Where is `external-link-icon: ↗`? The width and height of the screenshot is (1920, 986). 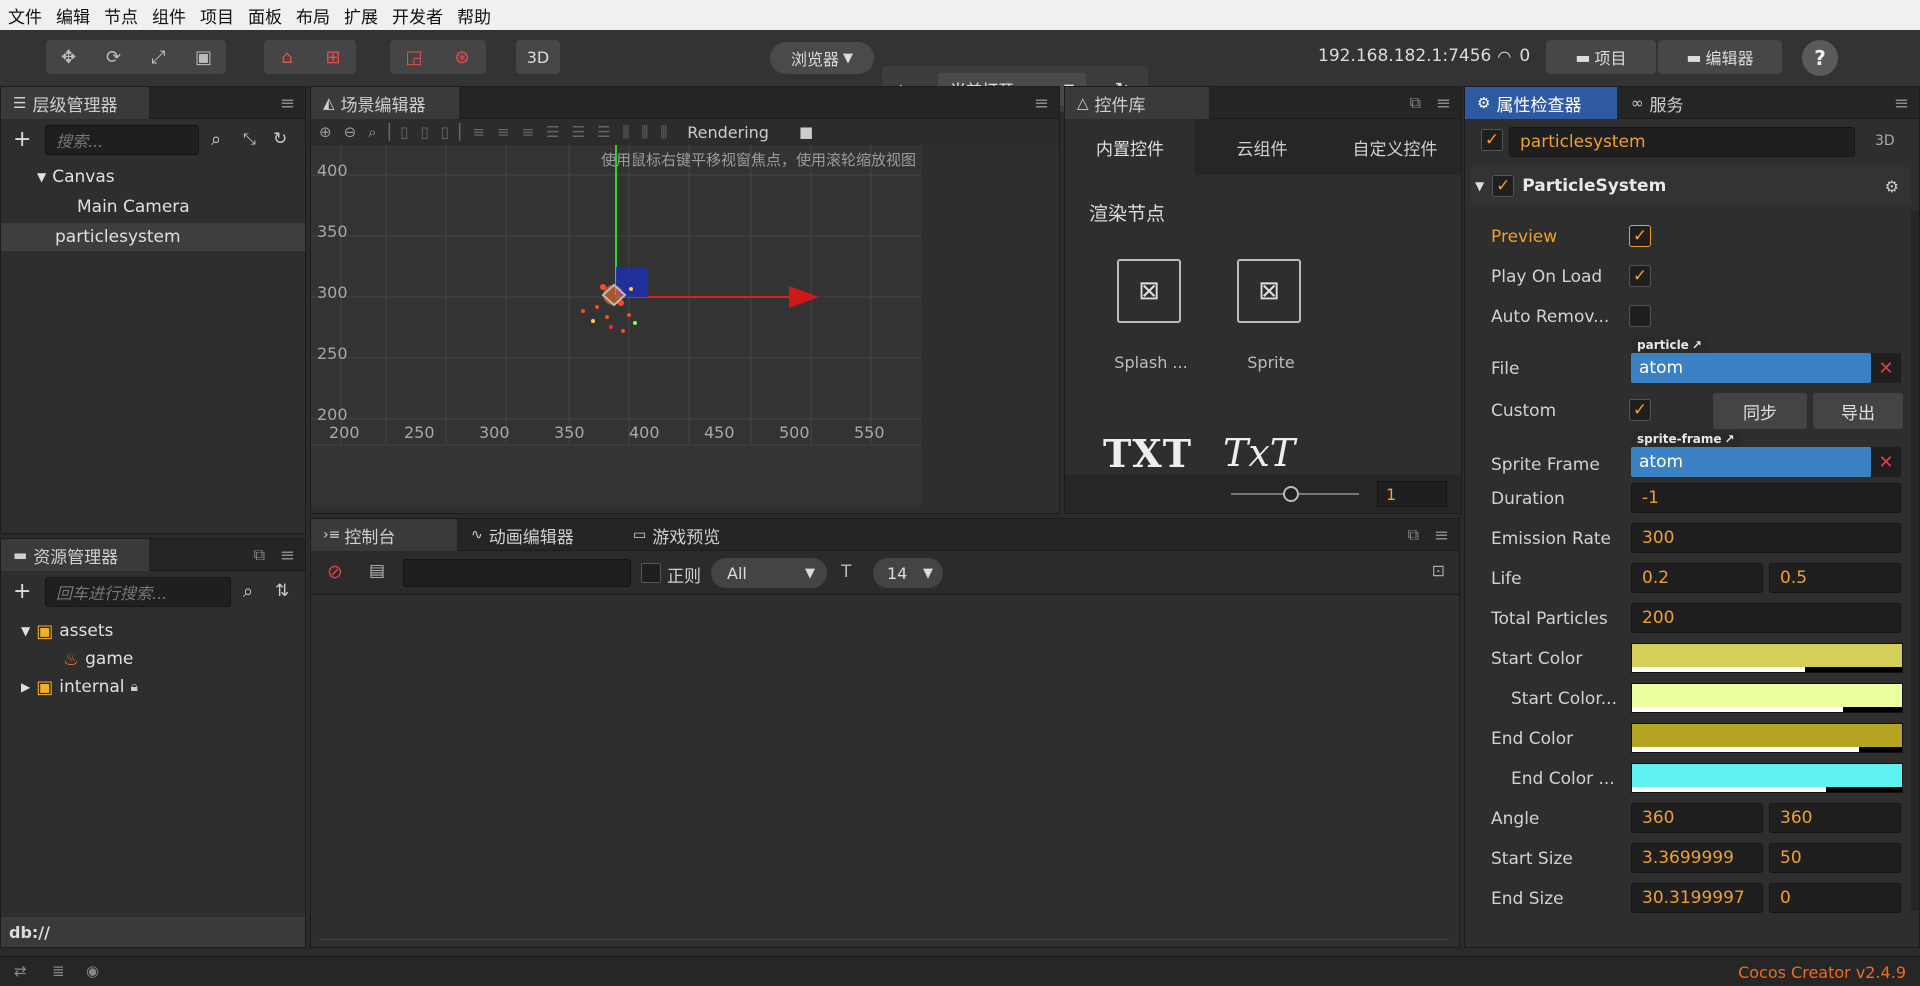
external-link-icon: ↗ is located at coordinates (1730, 439).